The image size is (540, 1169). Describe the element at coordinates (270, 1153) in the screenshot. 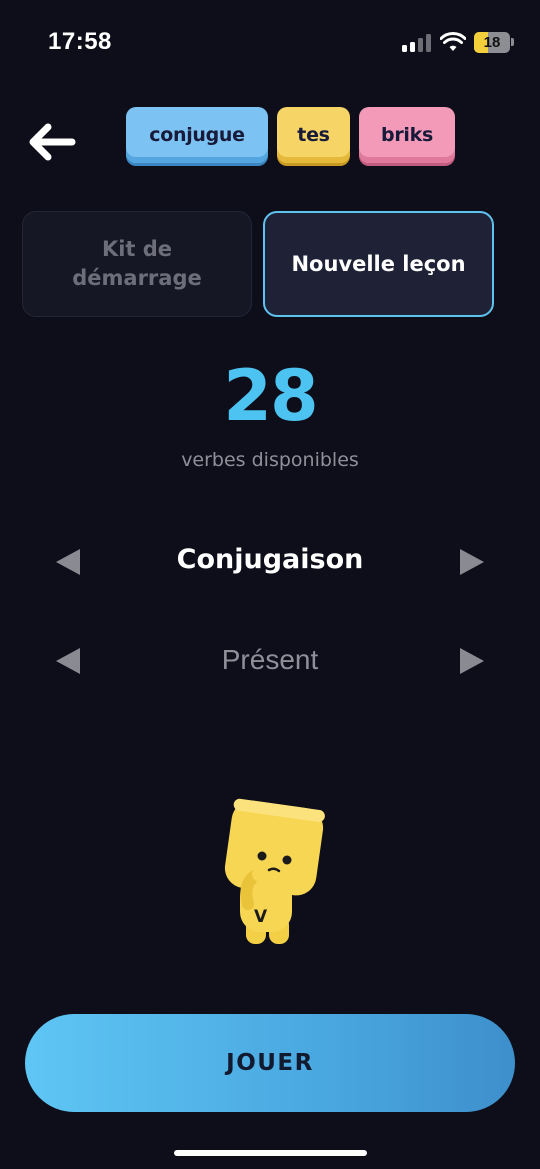

I see `home-indicator` at that location.